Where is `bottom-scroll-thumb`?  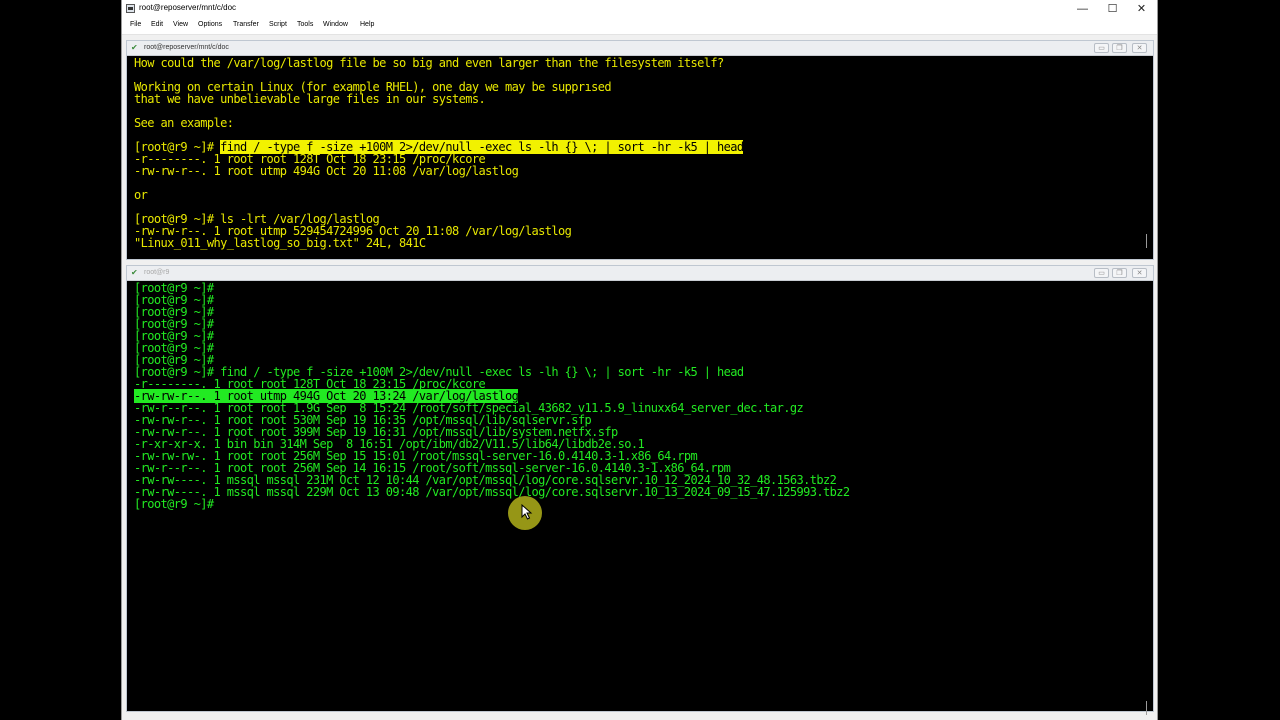
bottom-scroll-thumb is located at coordinates (1146, 708).